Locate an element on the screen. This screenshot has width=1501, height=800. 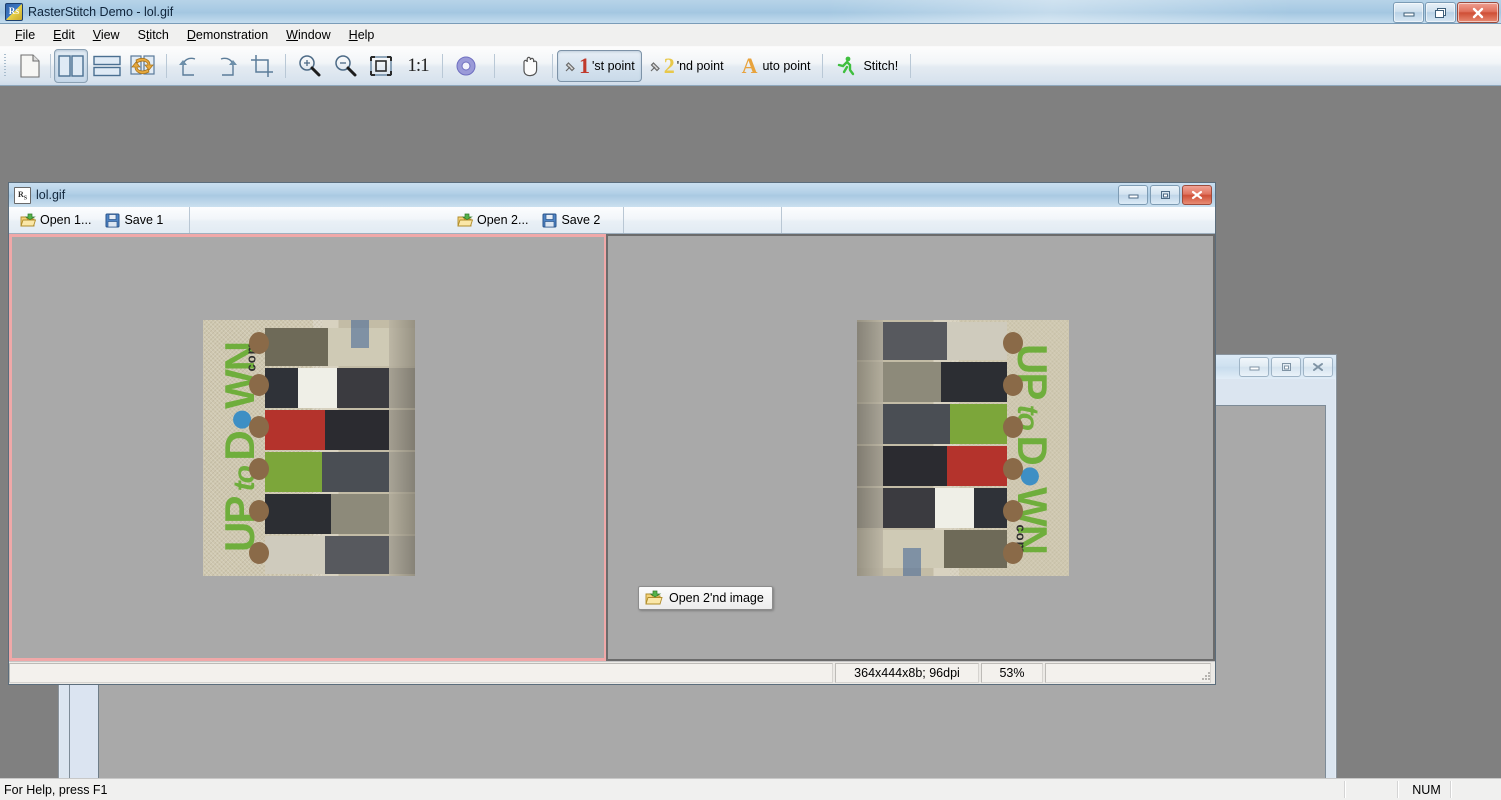
image-2: UP to D●WN com is located at coordinates (962, 447).